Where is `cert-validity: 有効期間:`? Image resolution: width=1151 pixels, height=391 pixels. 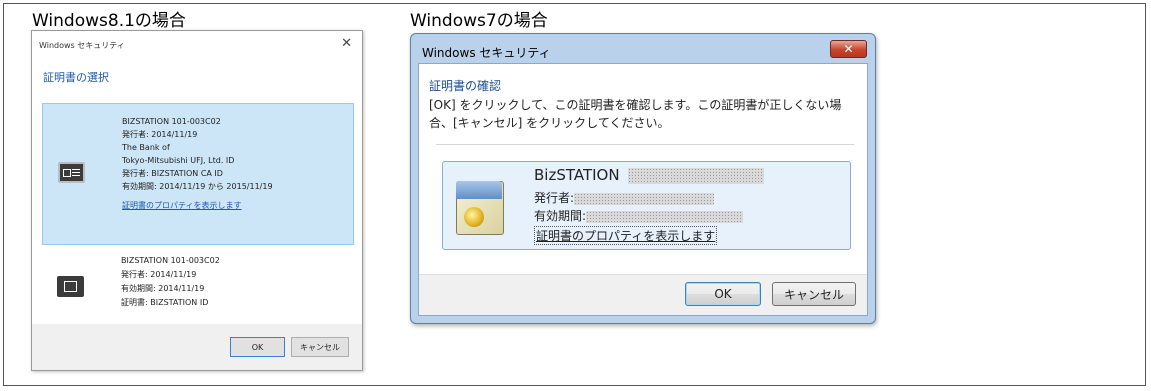 cert-validity: 有効期間: is located at coordinates (639, 215).